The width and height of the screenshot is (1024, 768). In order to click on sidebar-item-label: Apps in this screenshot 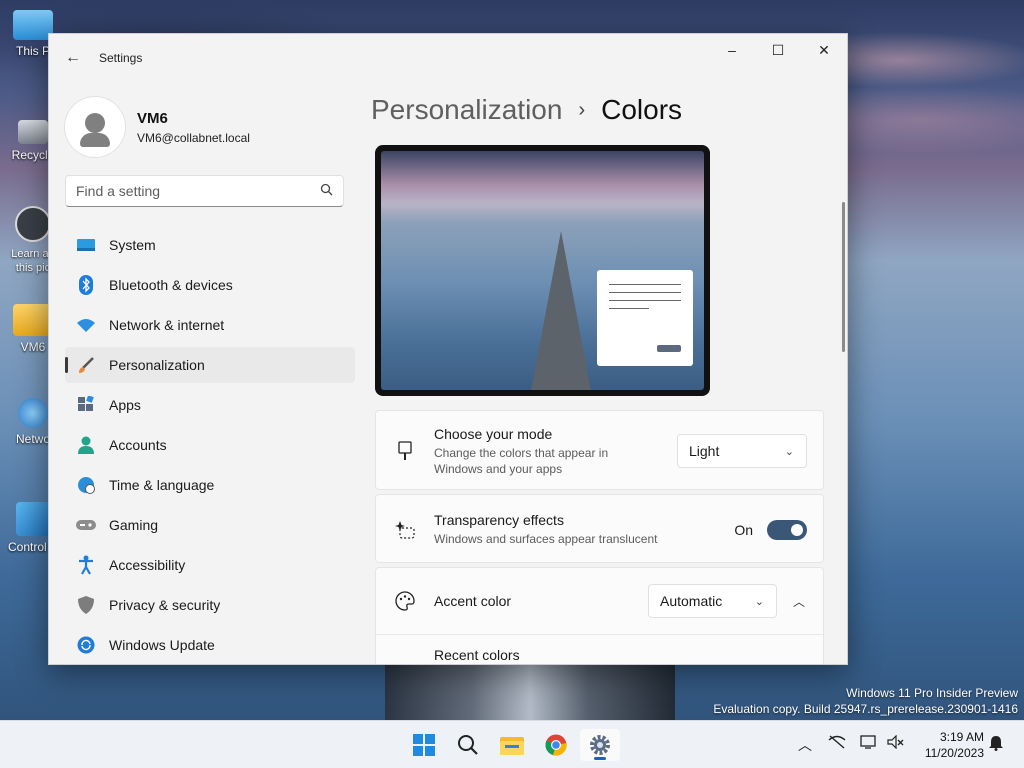, I will do `click(125, 405)`.